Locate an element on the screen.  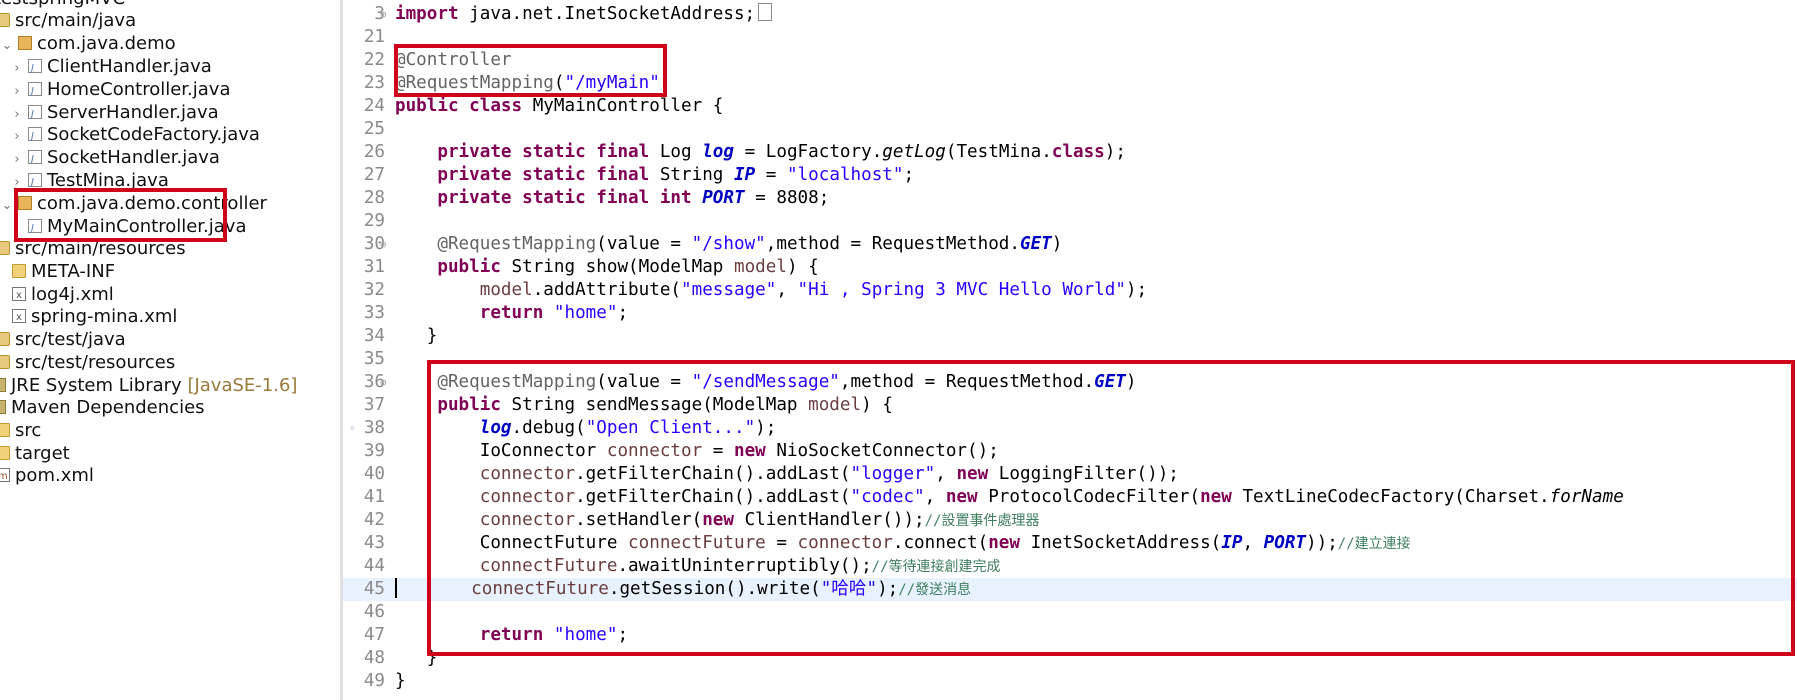
tree-item-label: TestMina.java is located at coordinates (108, 180).